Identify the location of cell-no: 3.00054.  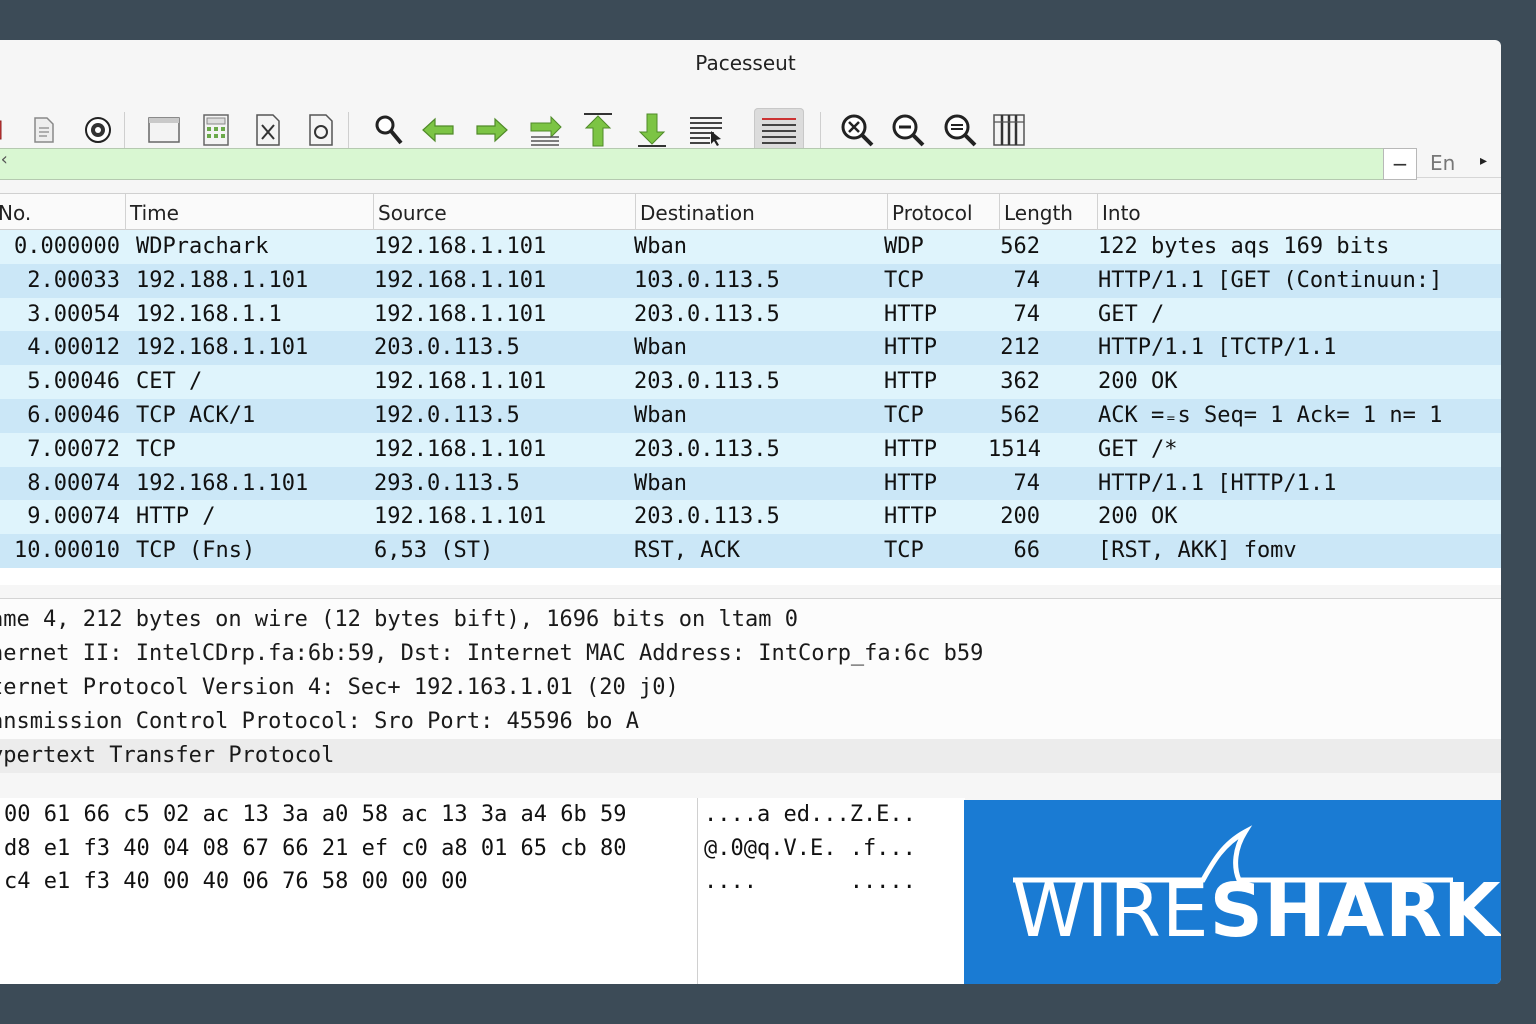
(73, 314).